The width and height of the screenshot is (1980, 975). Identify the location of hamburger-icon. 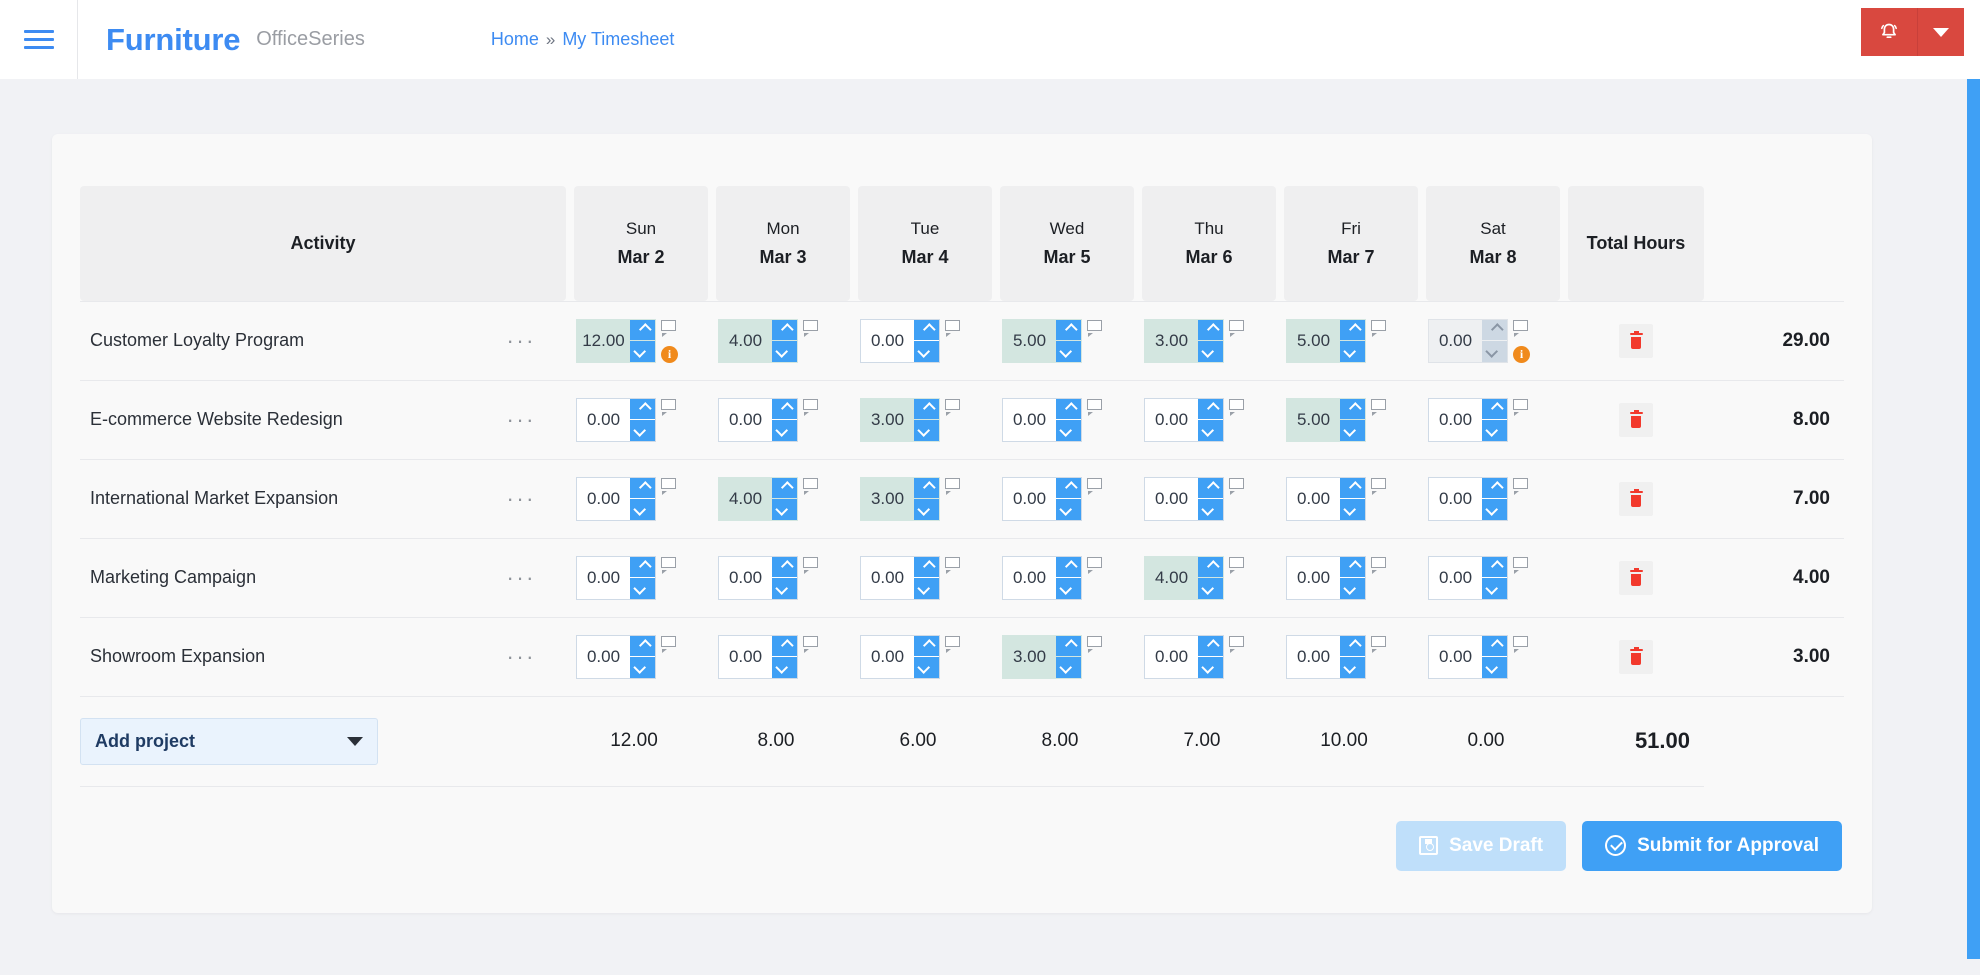
(38, 39).